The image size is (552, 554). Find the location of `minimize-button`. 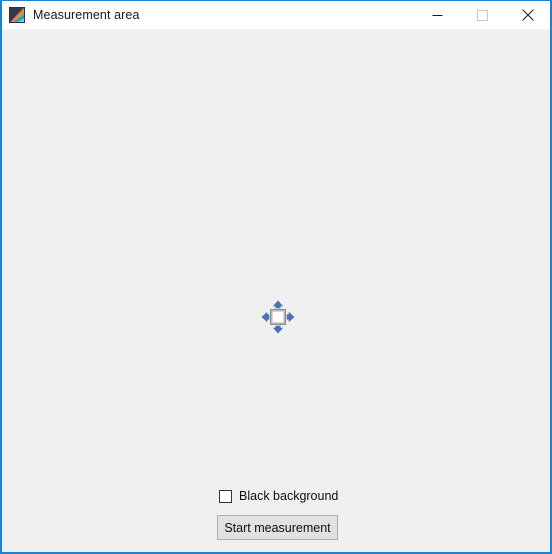

minimize-button is located at coordinates (437, 15).